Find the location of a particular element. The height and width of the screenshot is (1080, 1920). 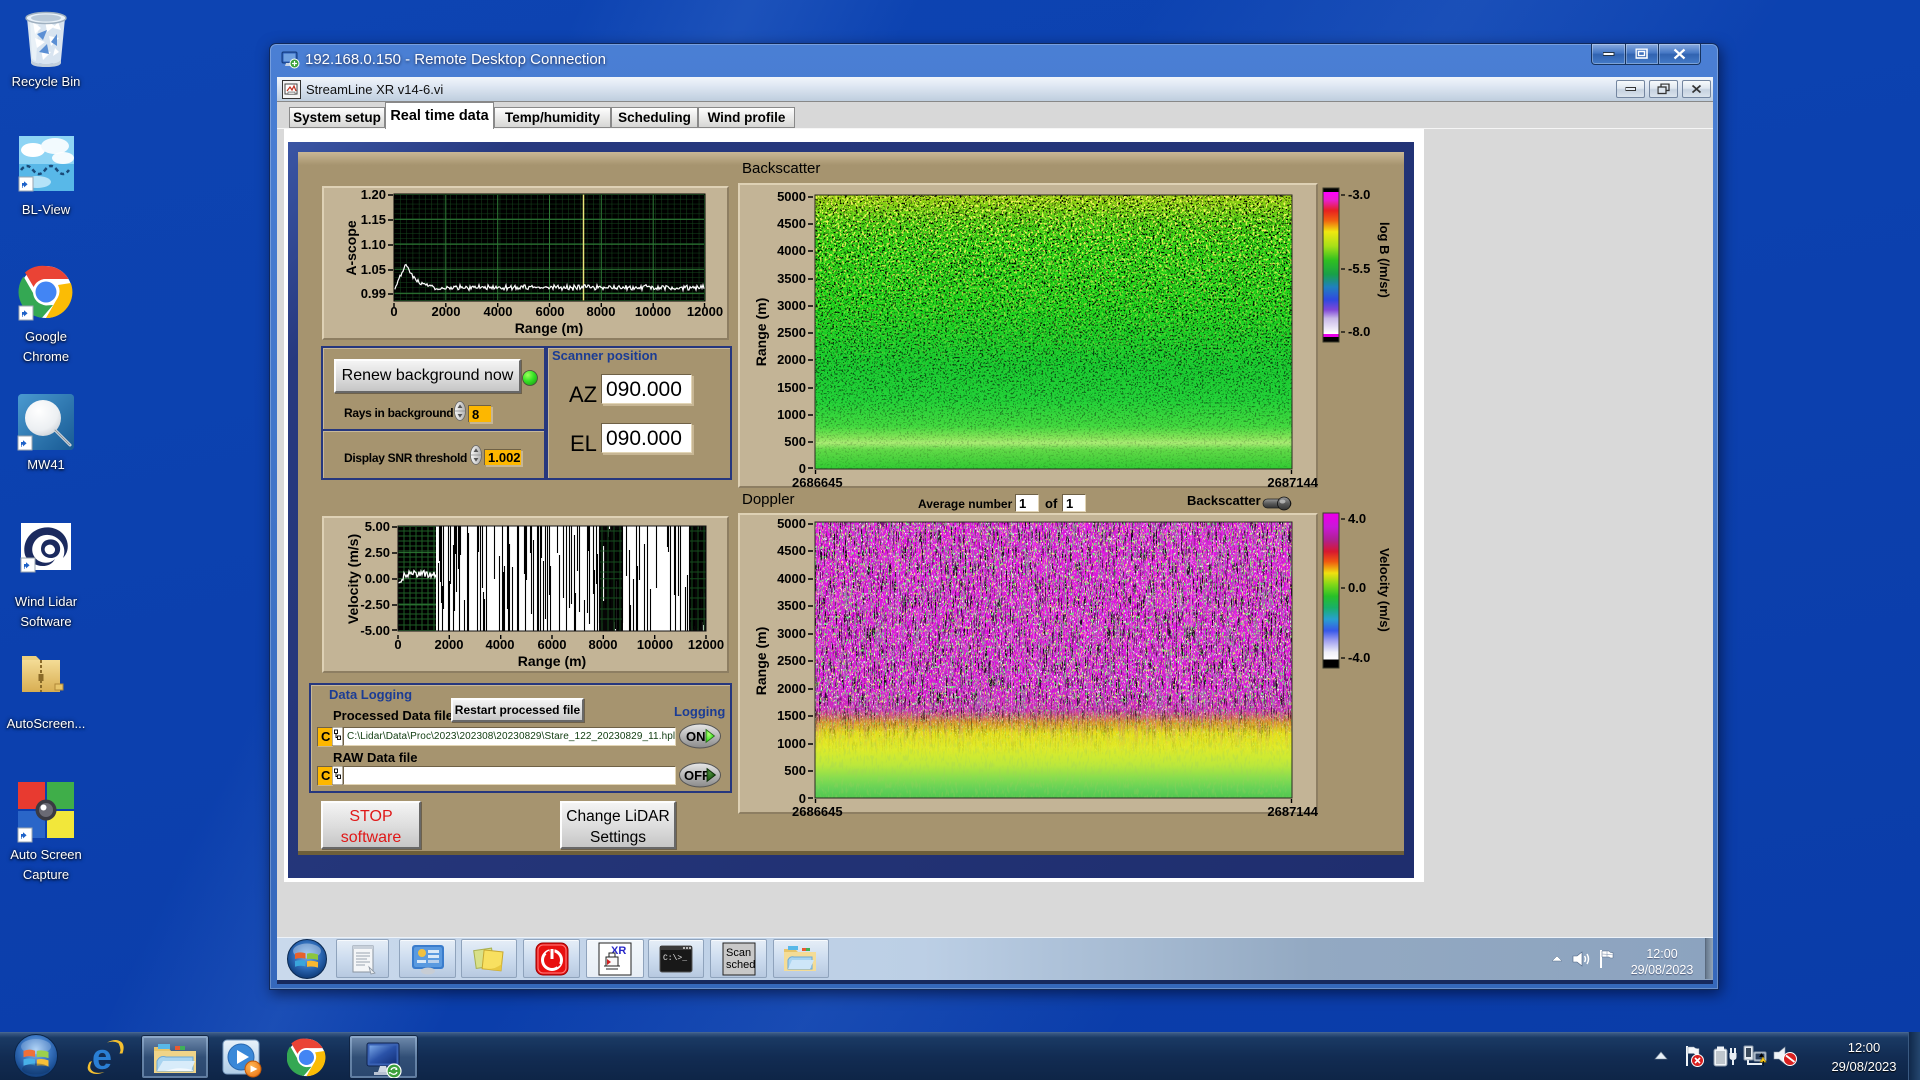

svg-text: C:\>_ is located at coordinates (675, 958).